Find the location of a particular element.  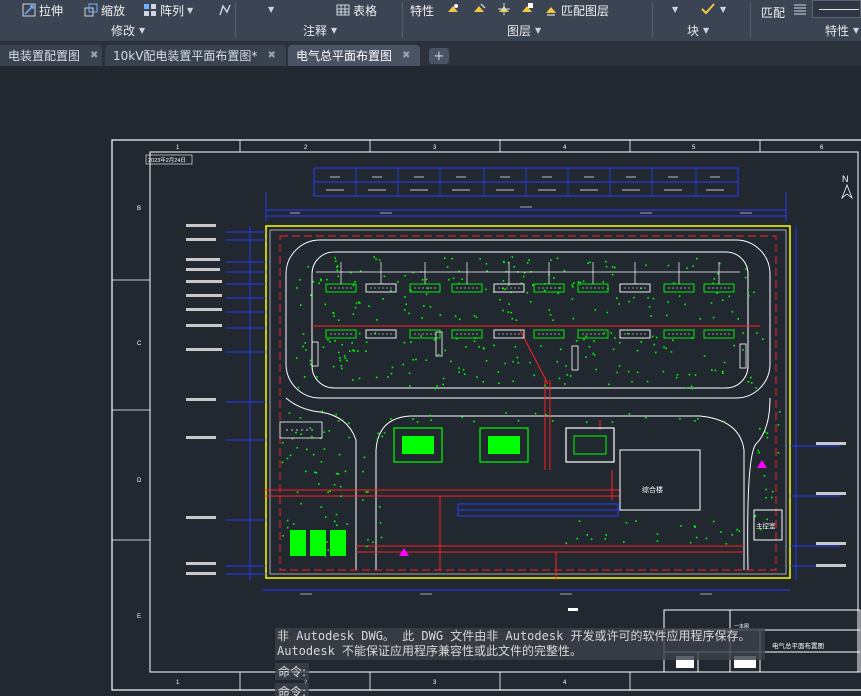

layers-panel-title: 图层 ▼ is located at coordinates (524, 30).